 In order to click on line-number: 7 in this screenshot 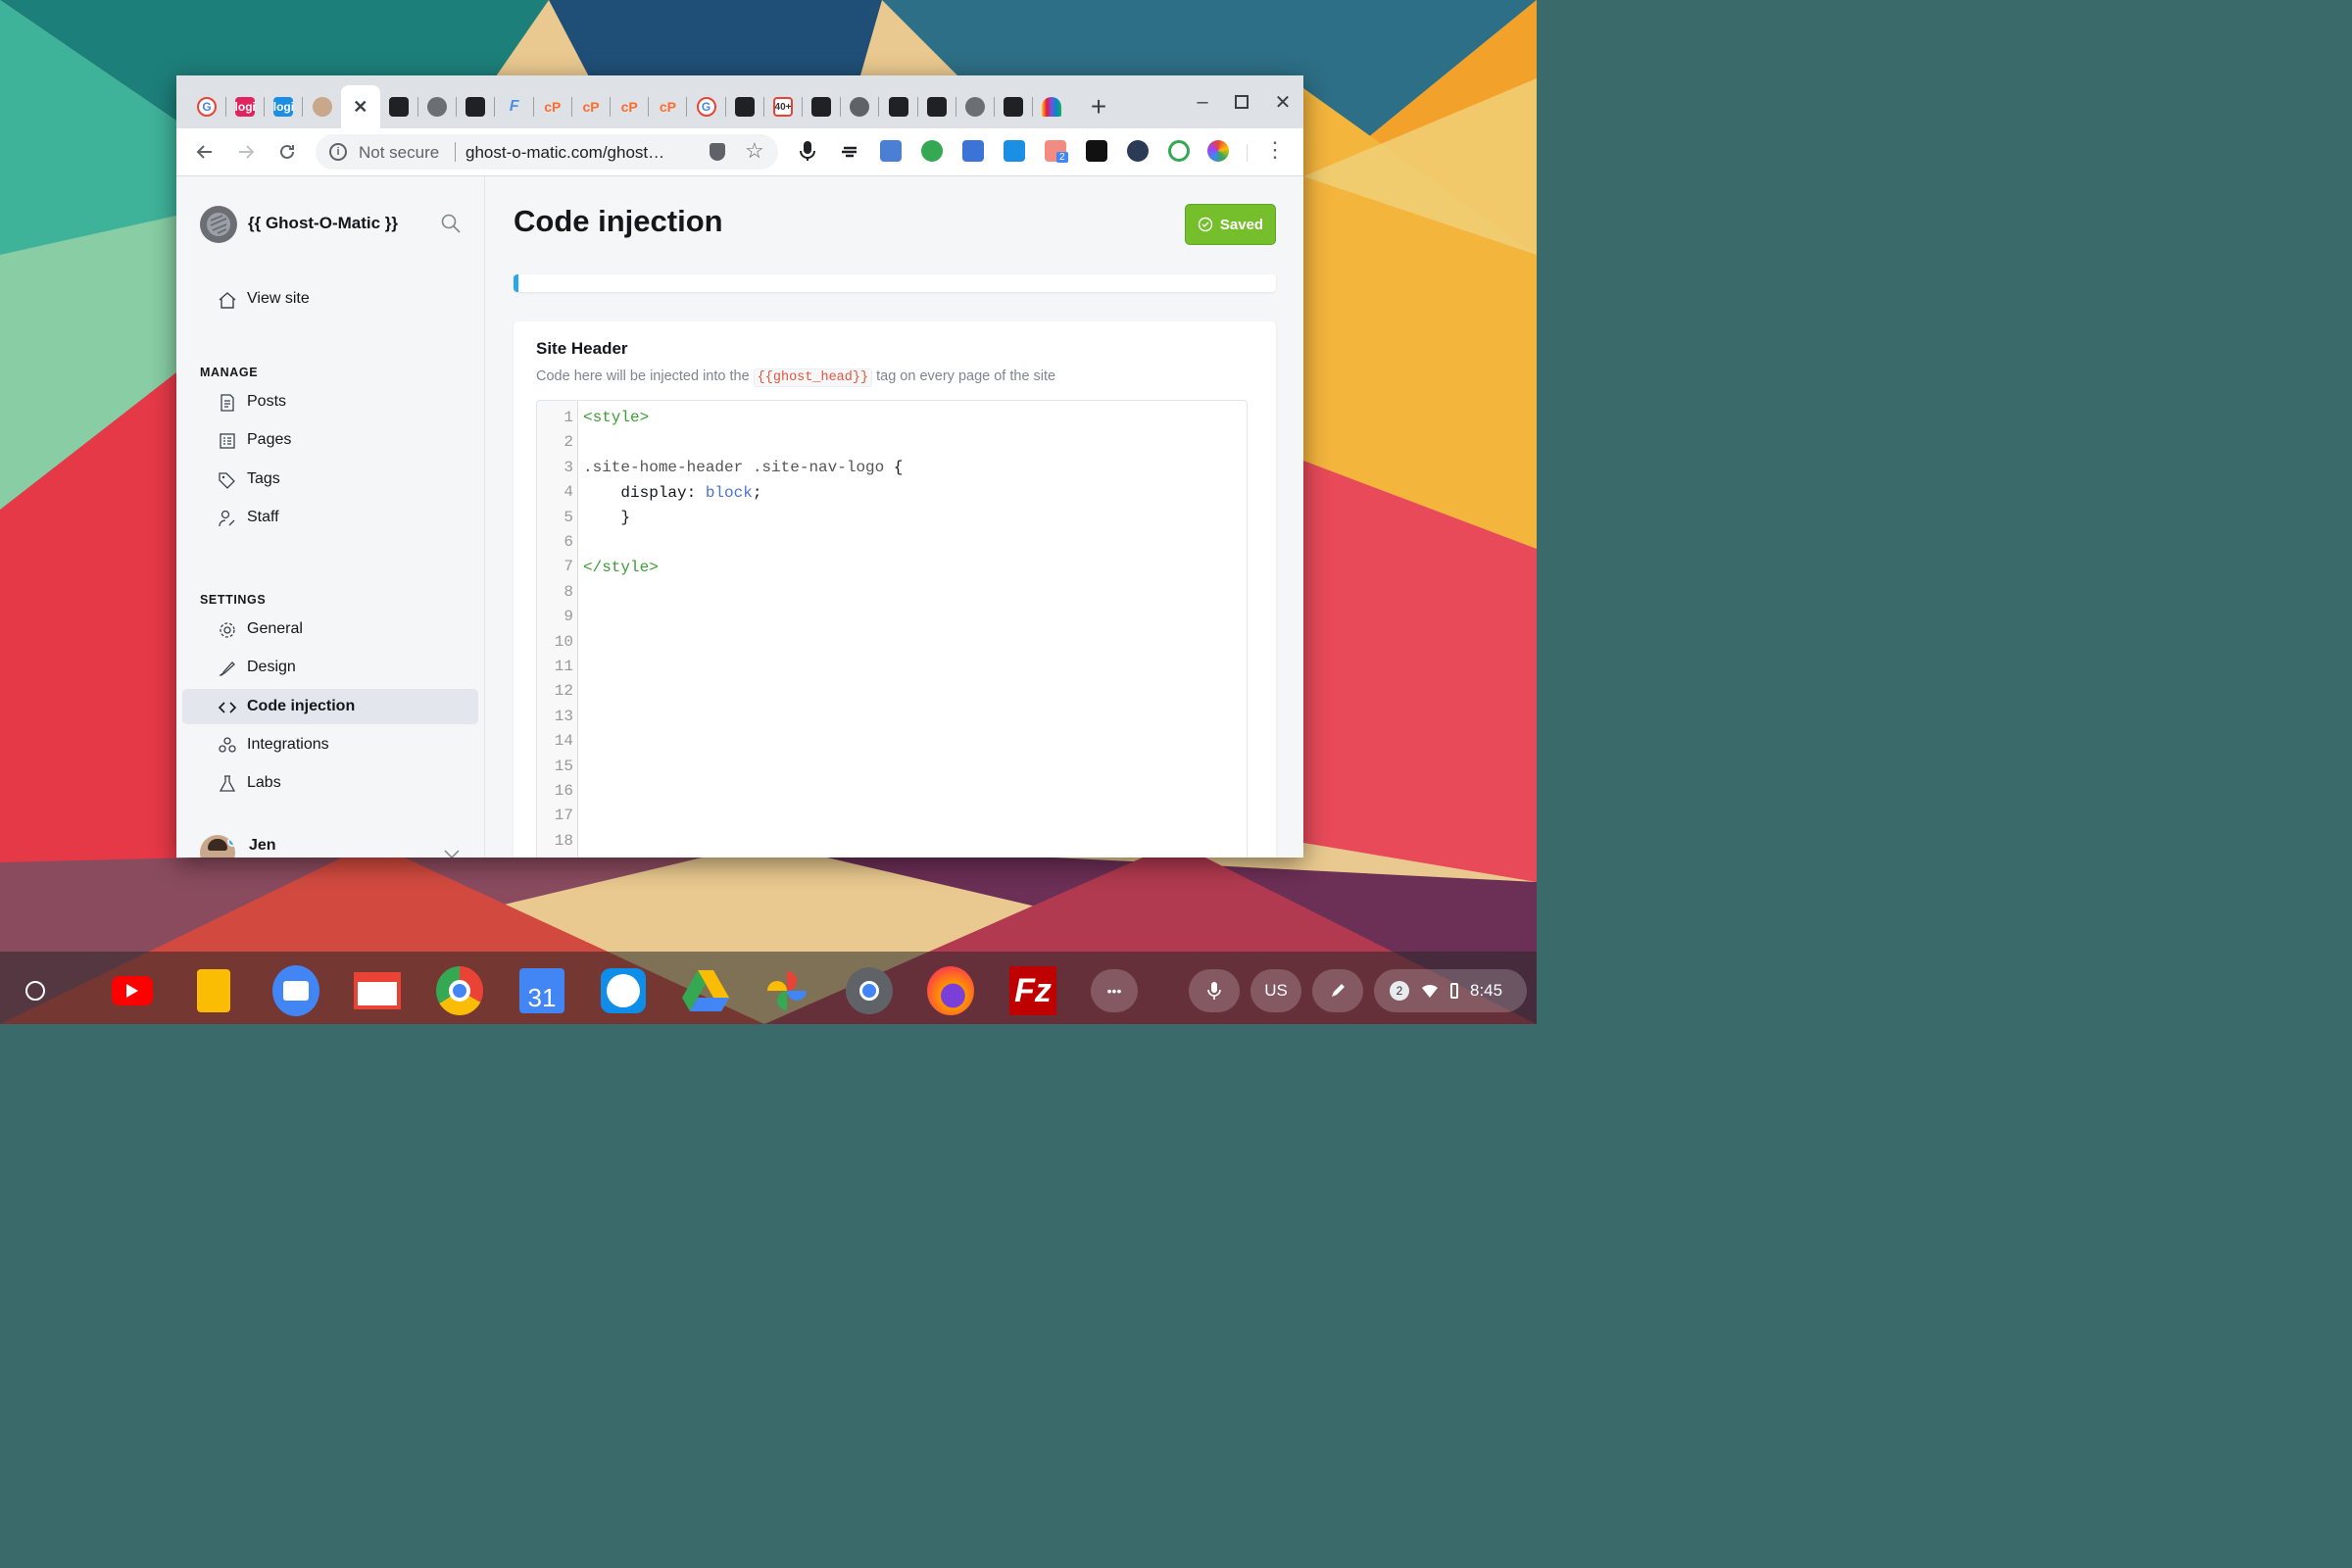, I will do `click(568, 567)`.